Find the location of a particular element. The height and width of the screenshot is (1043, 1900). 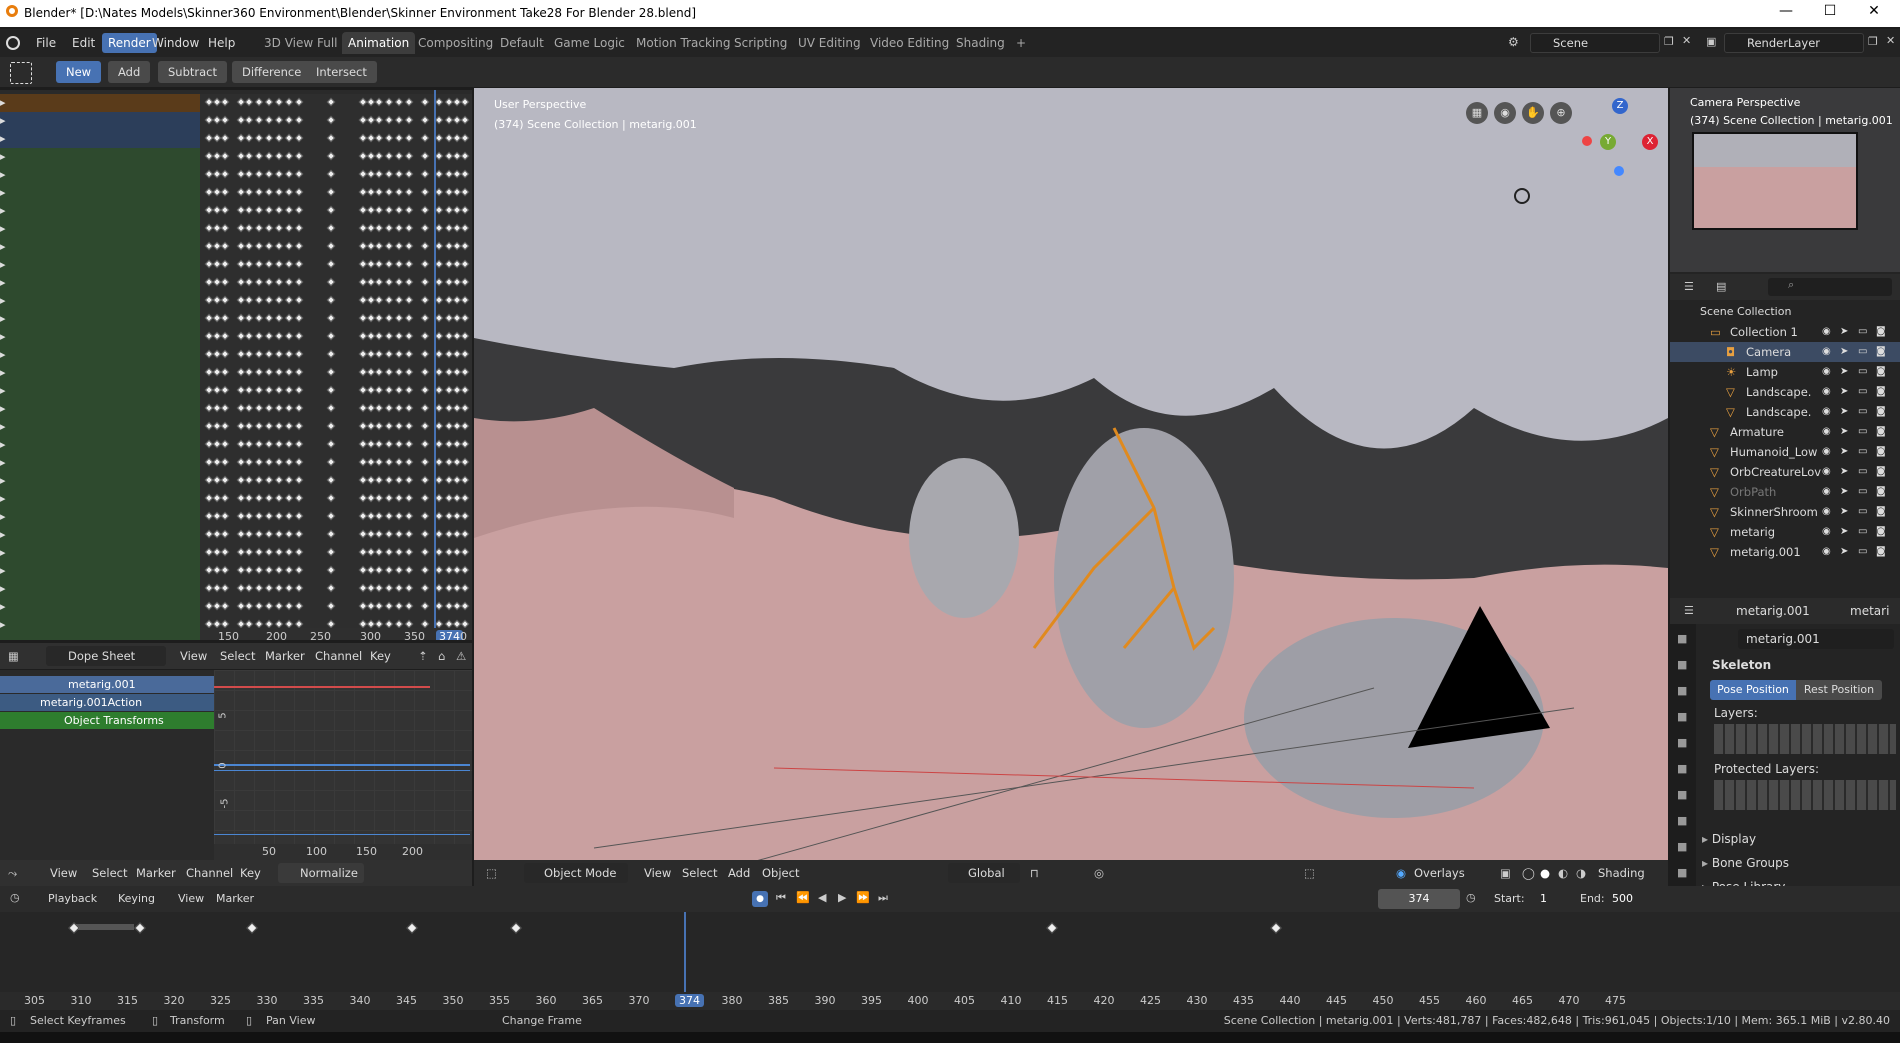

ds-menu-key: Key is located at coordinates (380, 656).